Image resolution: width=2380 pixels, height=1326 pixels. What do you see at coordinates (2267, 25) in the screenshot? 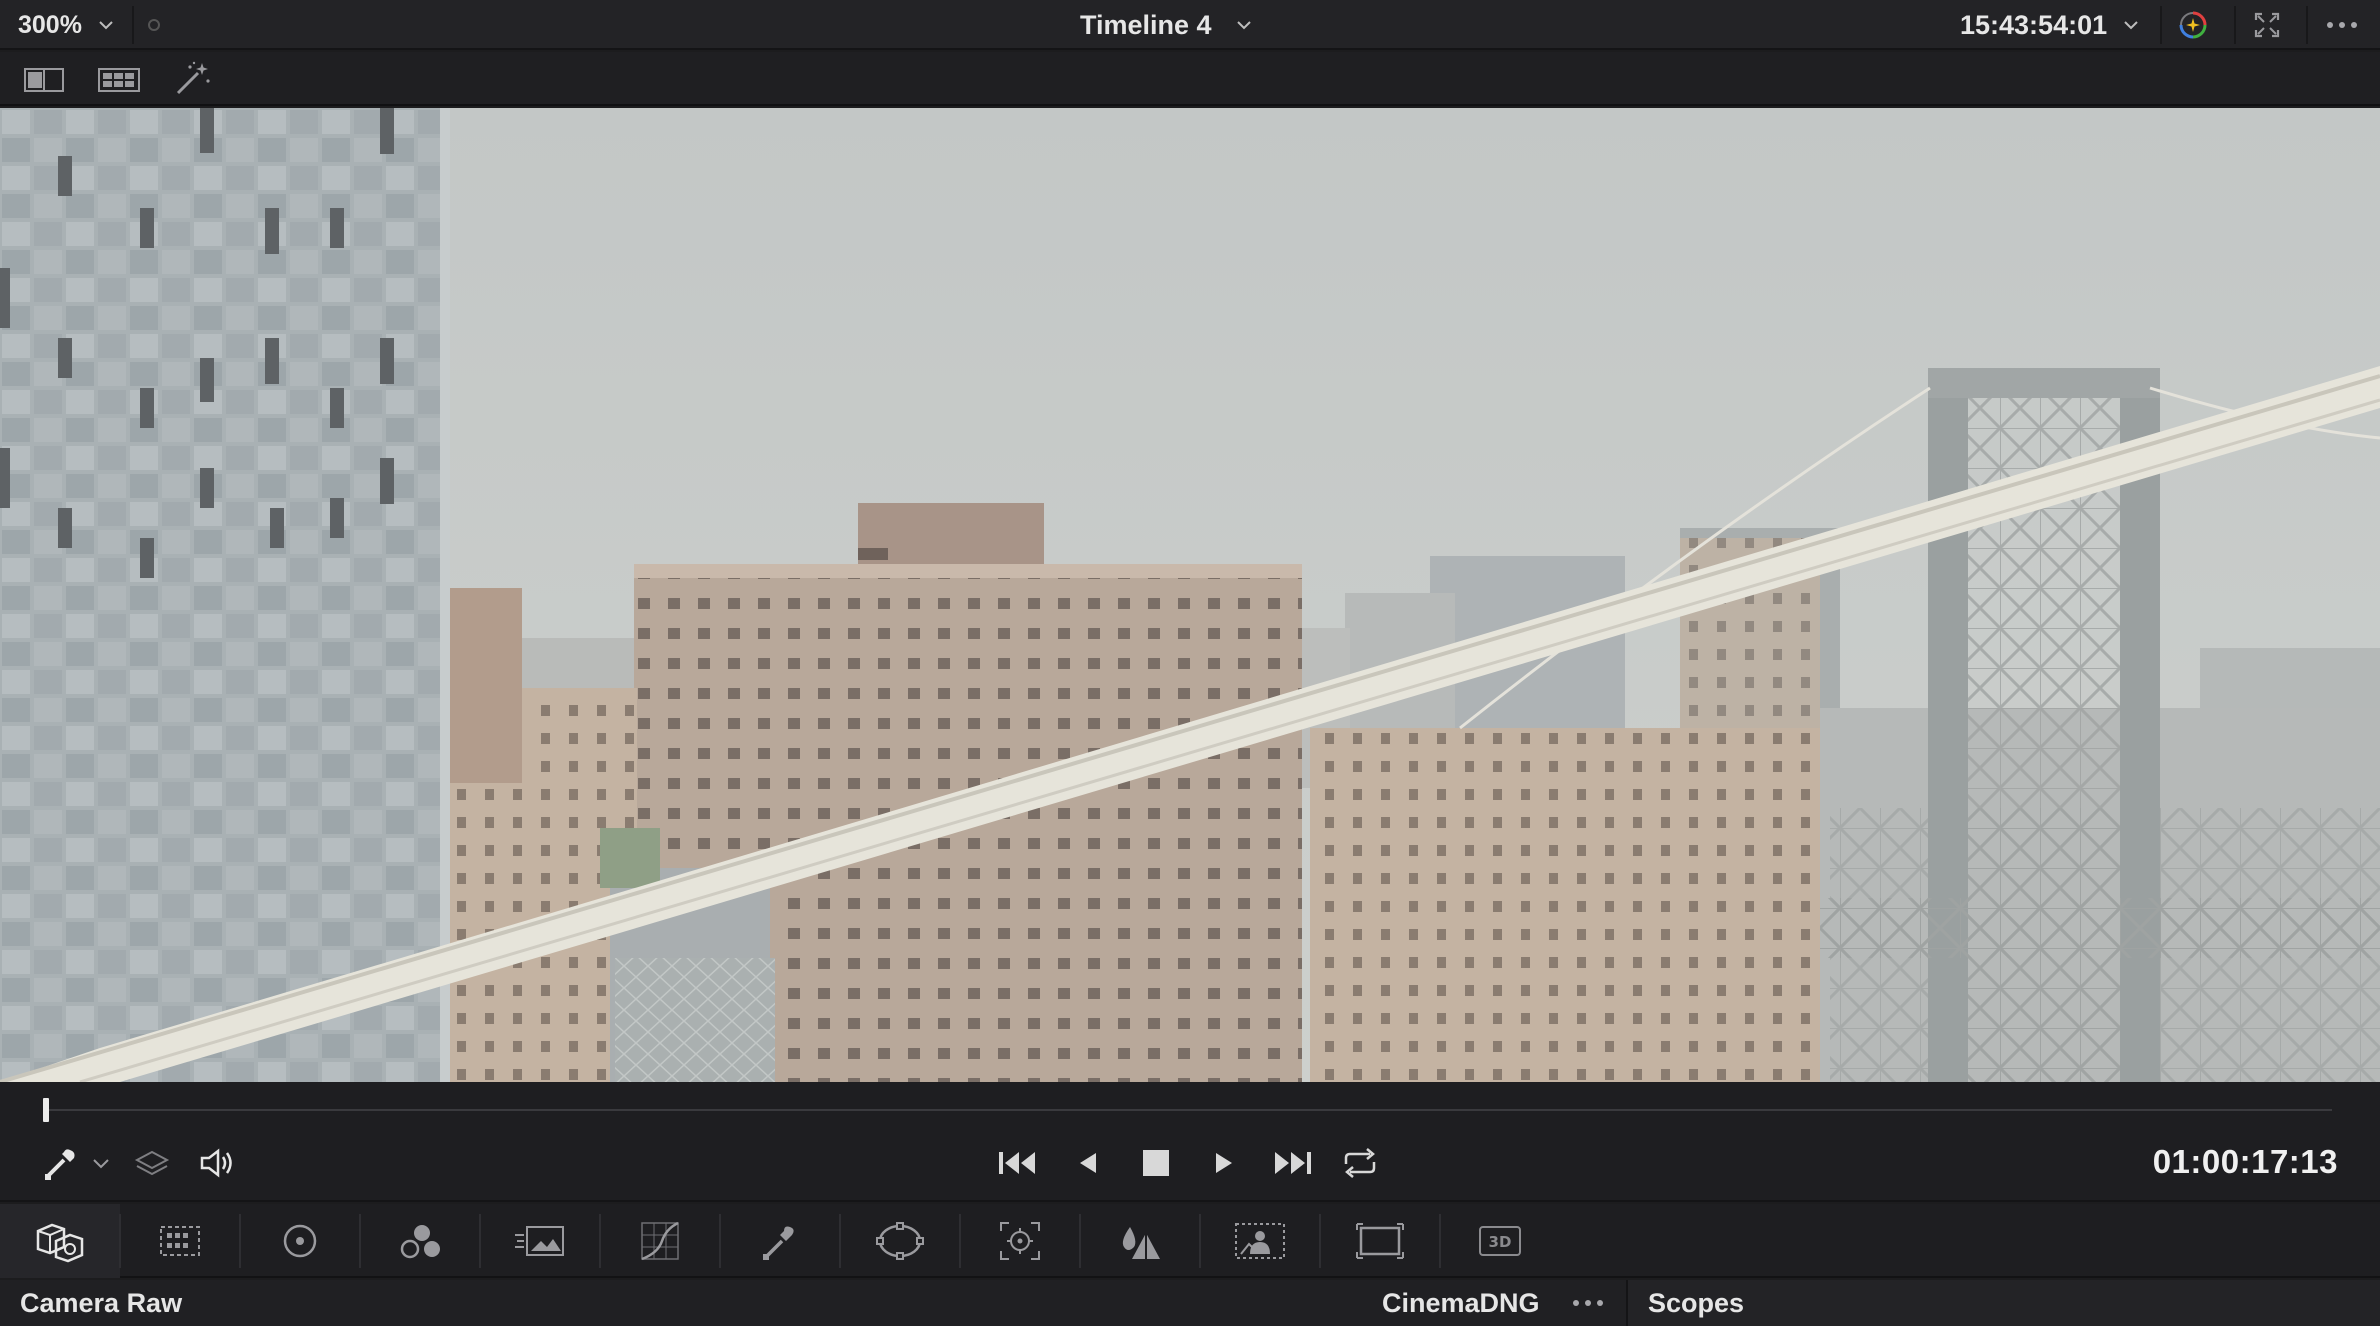
I see `fullscreen-icon` at bounding box center [2267, 25].